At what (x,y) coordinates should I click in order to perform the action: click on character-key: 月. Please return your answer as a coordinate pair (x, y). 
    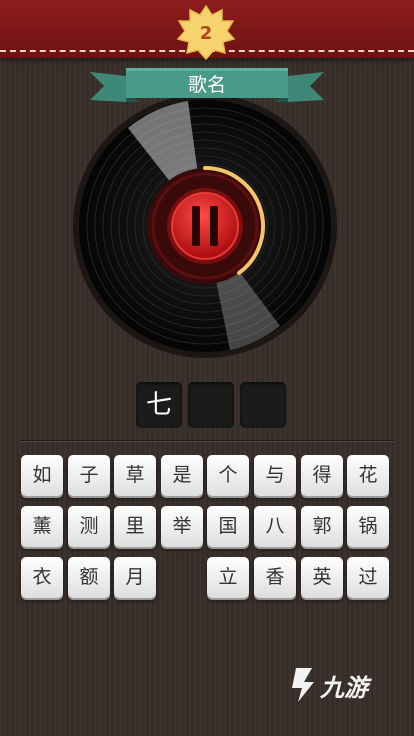
    Looking at the image, I should click on (135, 577).